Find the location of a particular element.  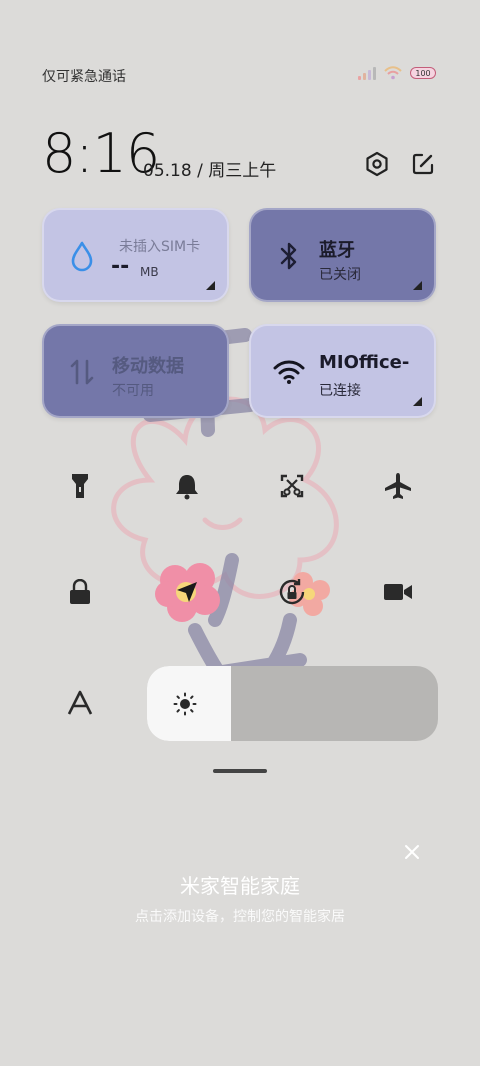

close-icon is located at coordinates (412, 852).